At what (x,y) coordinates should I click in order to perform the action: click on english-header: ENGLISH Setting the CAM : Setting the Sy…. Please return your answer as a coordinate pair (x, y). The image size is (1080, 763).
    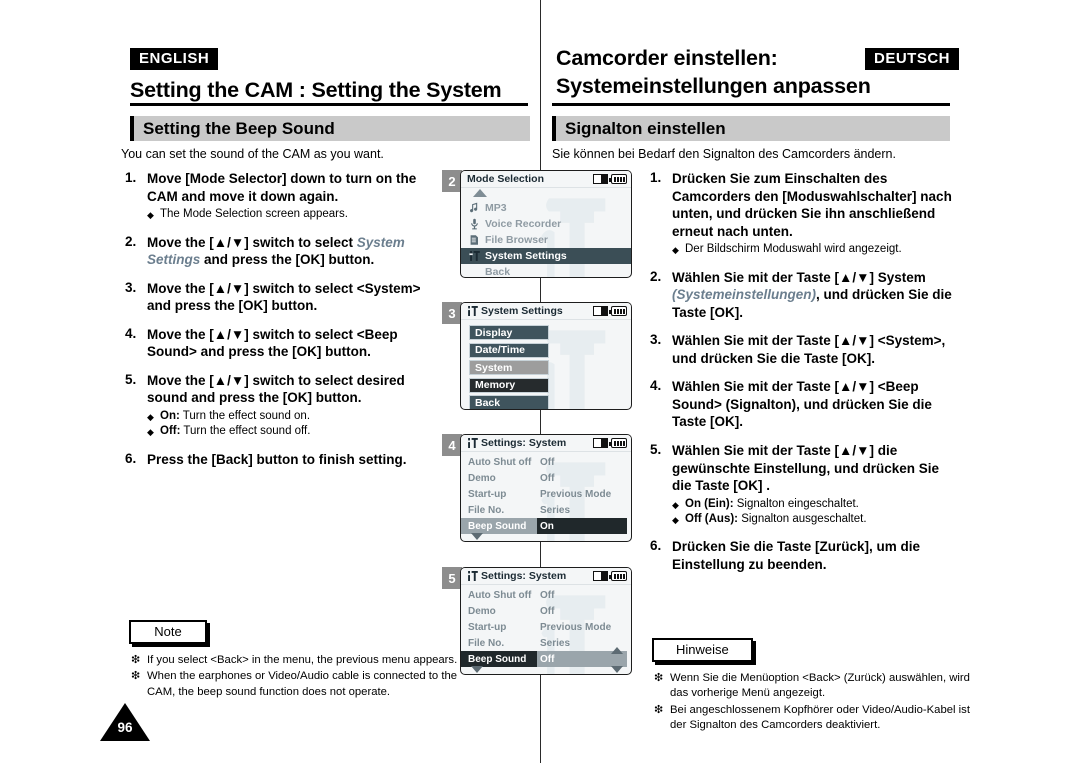
    Looking at the image, I should click on (330, 75).